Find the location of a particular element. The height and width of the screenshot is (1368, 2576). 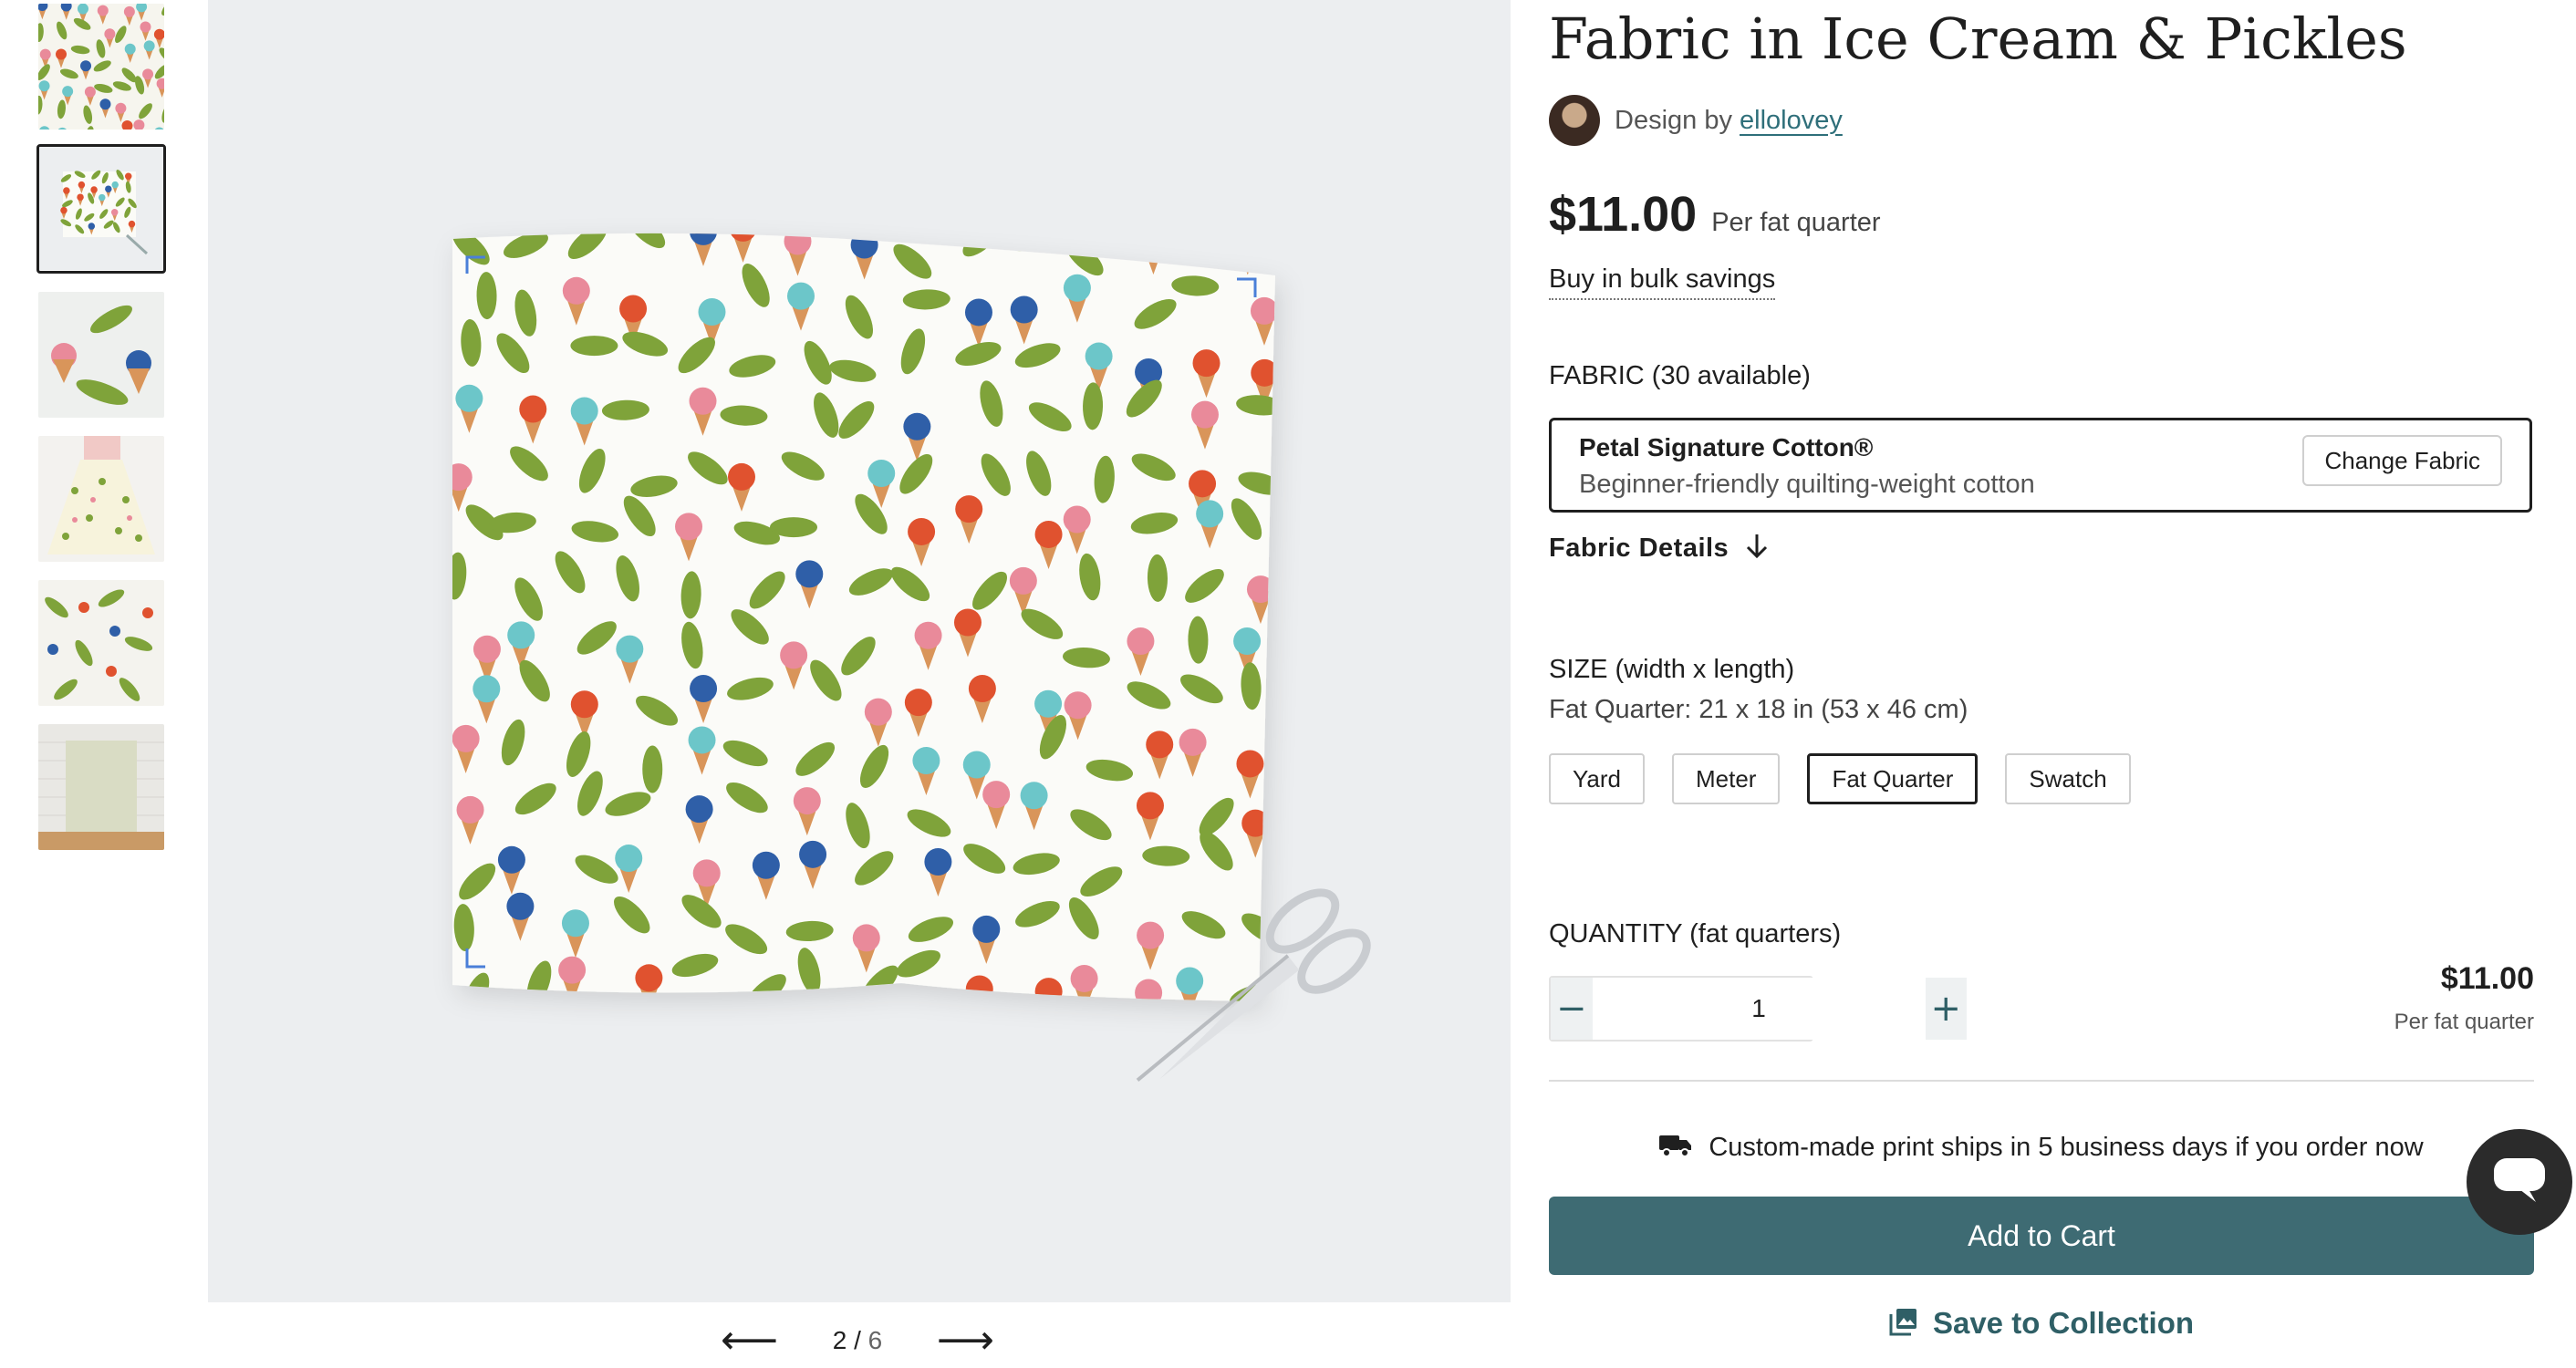

skirt-thumbnail is located at coordinates (101, 499).